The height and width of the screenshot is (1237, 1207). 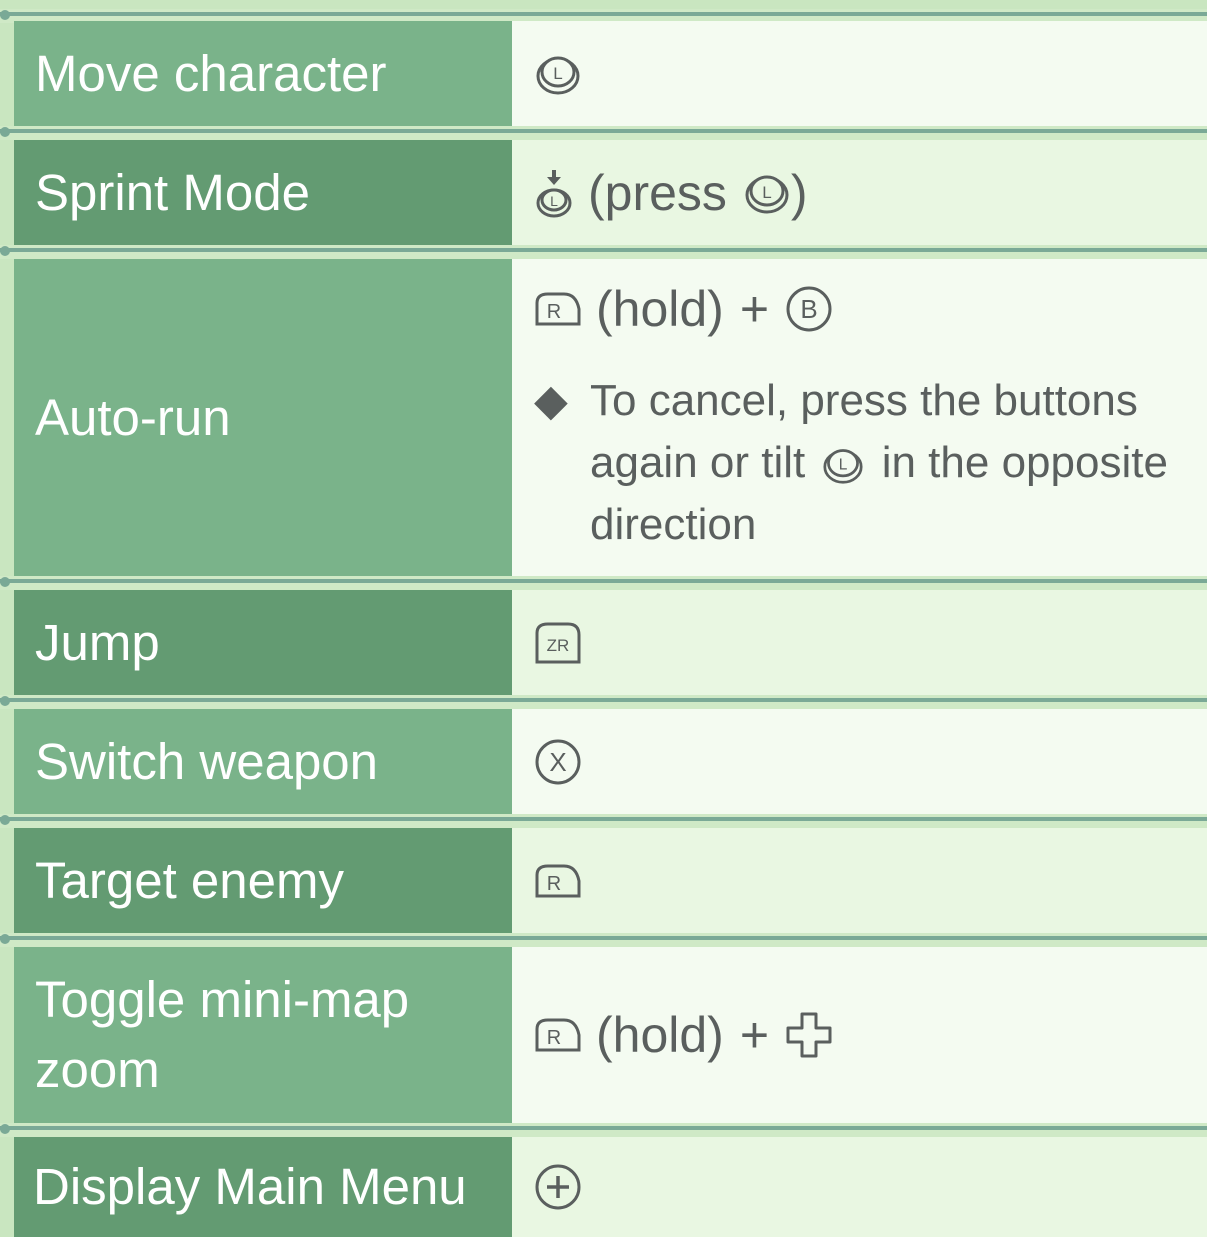 What do you see at coordinates (263, 761) in the screenshot?
I see `action-label: Switch weapon` at bounding box center [263, 761].